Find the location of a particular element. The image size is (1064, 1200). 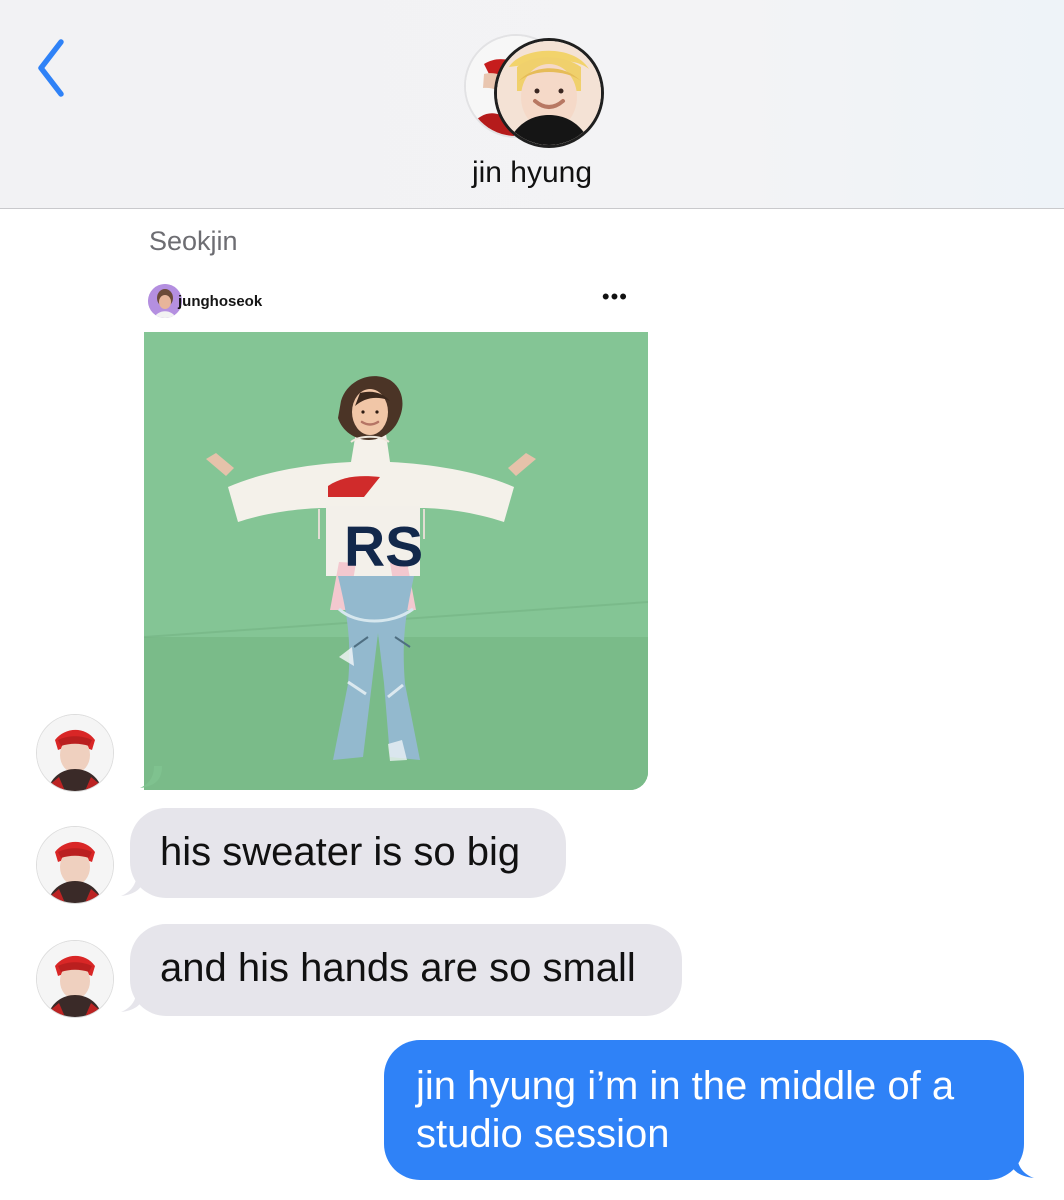

post-bubble-tail is located at coordinates (151, 777).